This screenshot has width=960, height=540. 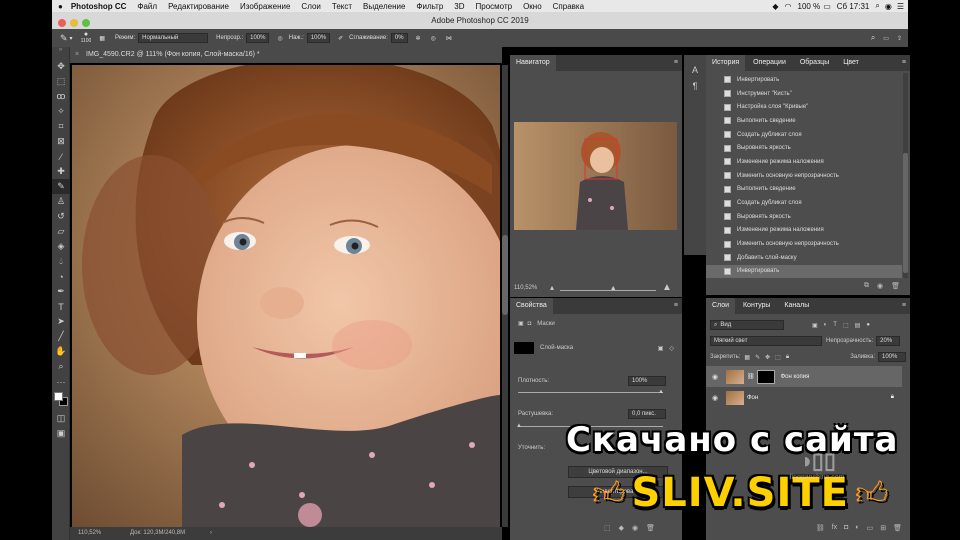 What do you see at coordinates (61, 156) in the screenshot?
I see `eyedropper-tool-icon: ⁄` at bounding box center [61, 156].